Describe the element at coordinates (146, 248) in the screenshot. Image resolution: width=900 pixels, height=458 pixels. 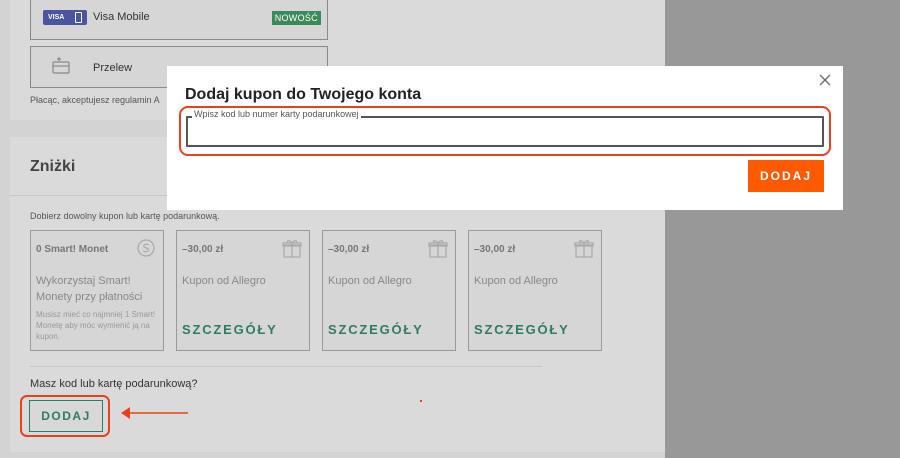
I see `smart-coin-icon` at that location.